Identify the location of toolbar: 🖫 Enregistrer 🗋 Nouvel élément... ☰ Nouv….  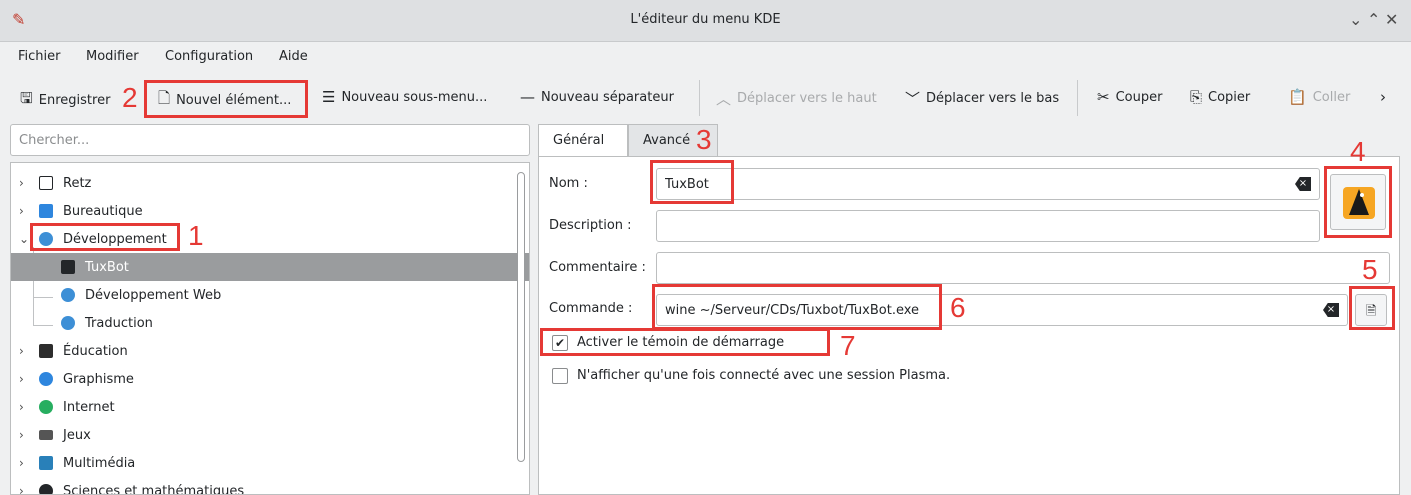
(705, 98).